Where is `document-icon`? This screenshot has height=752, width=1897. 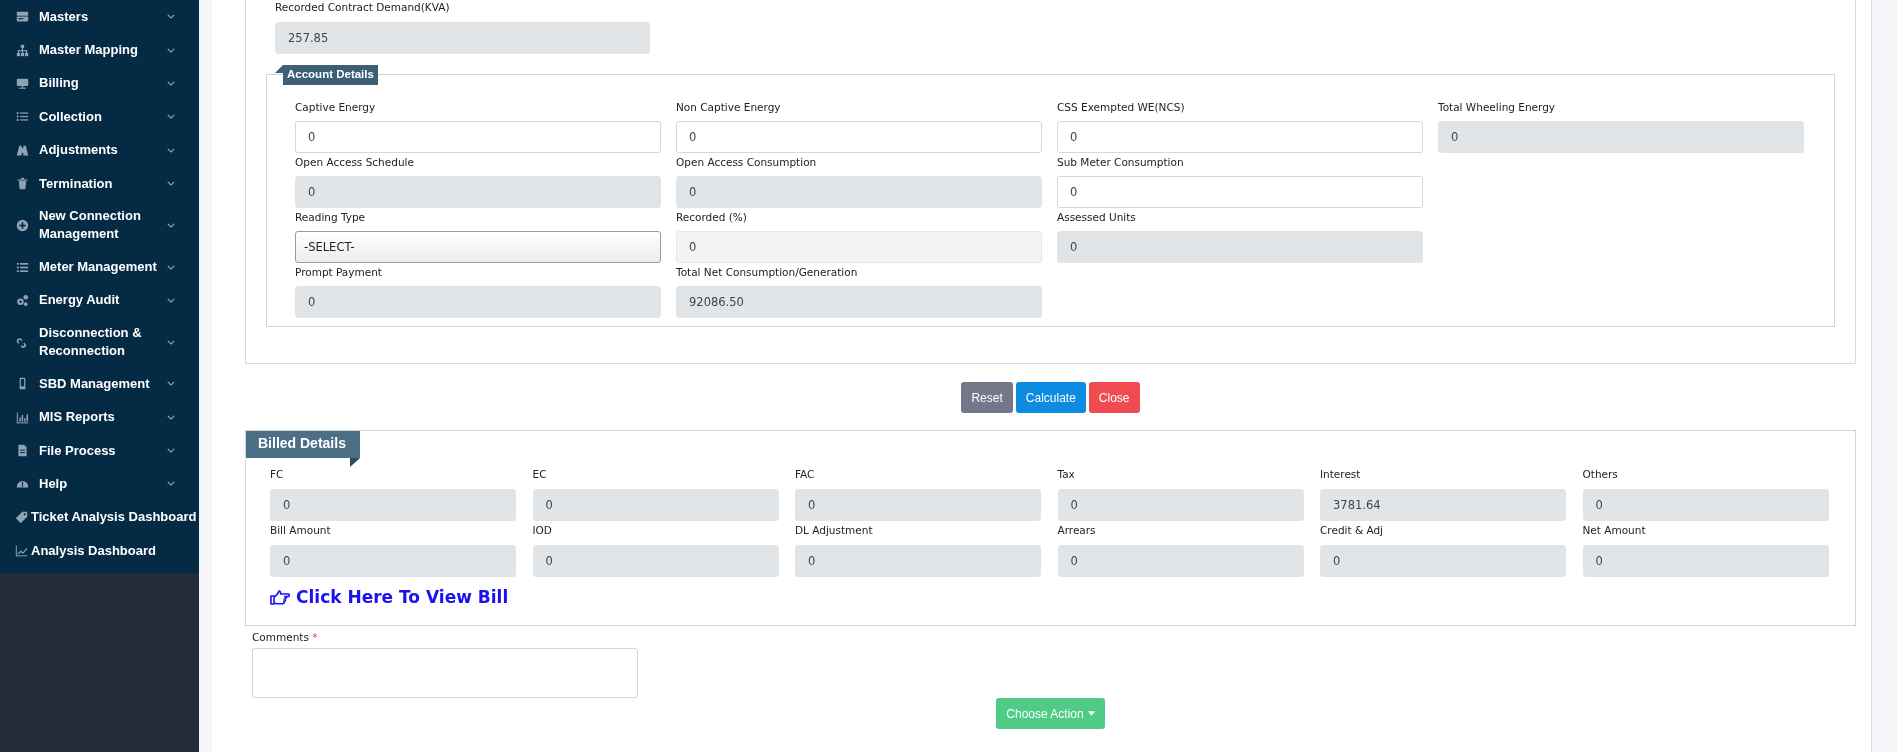
document-icon is located at coordinates (22, 451).